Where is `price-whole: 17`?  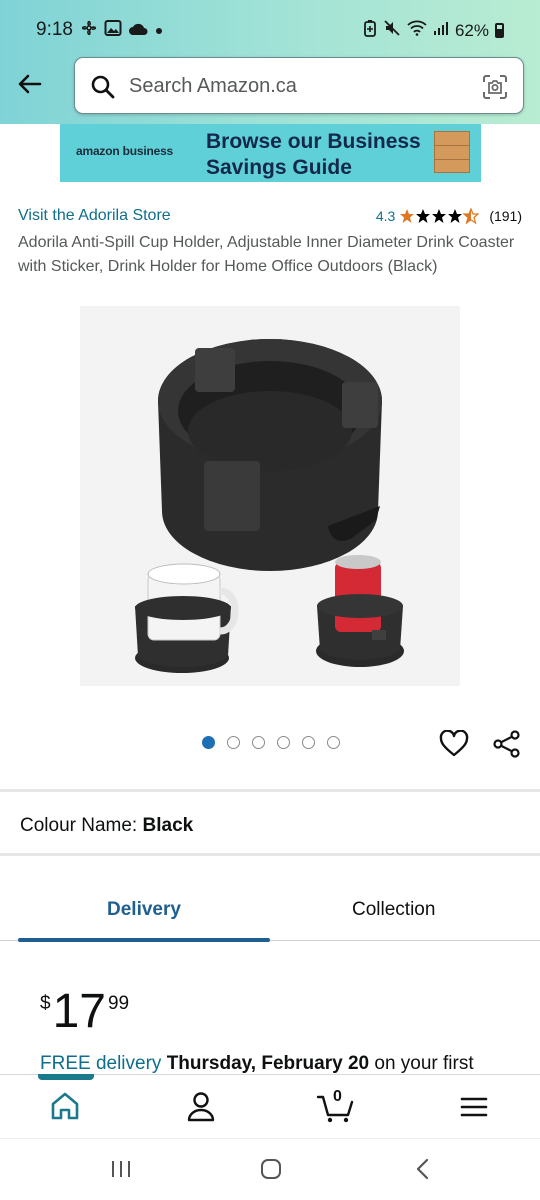
price-whole: 17 is located at coordinates (79, 1011).